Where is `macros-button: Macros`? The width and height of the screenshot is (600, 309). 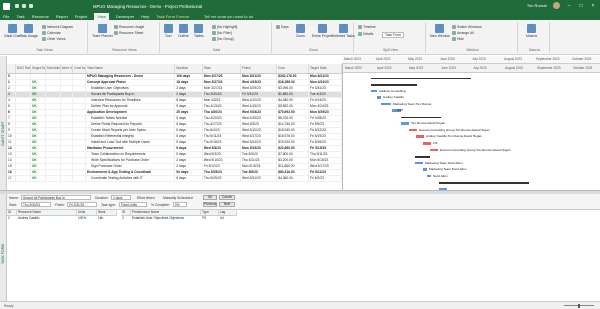 macros-button: Macros is located at coordinates (531, 31).